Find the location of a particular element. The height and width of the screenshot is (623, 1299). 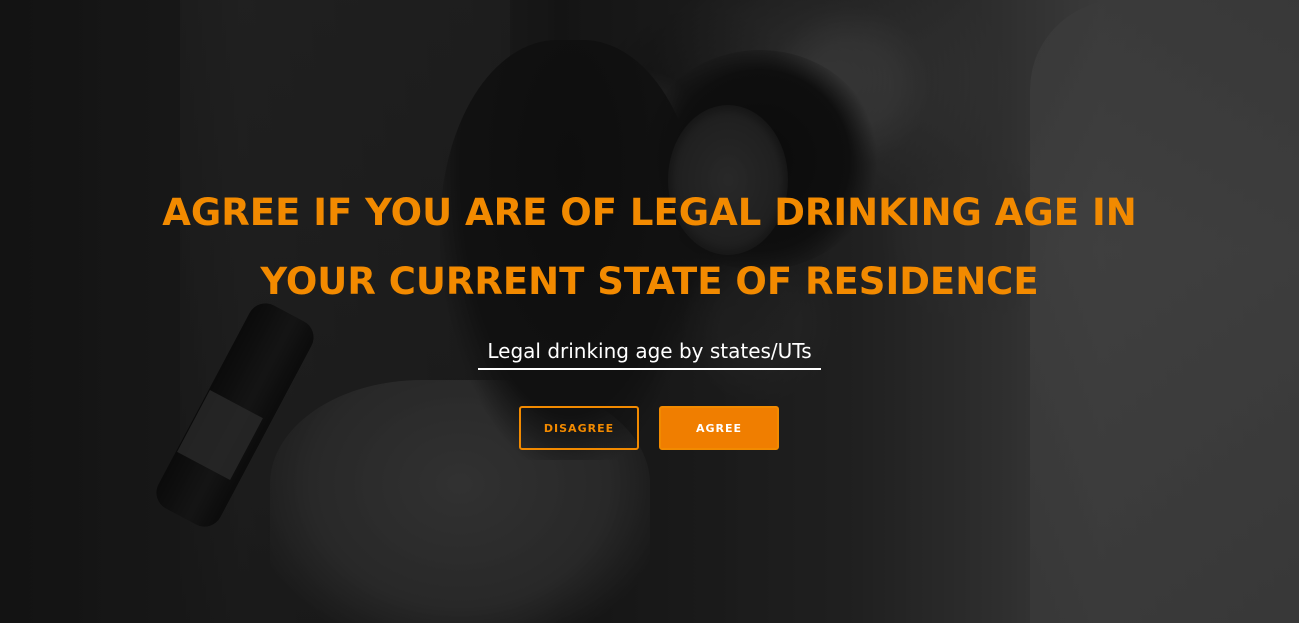

headline-line-2: YOUR CURRENT STATE OF RESIDENCE is located at coordinates (649, 281).